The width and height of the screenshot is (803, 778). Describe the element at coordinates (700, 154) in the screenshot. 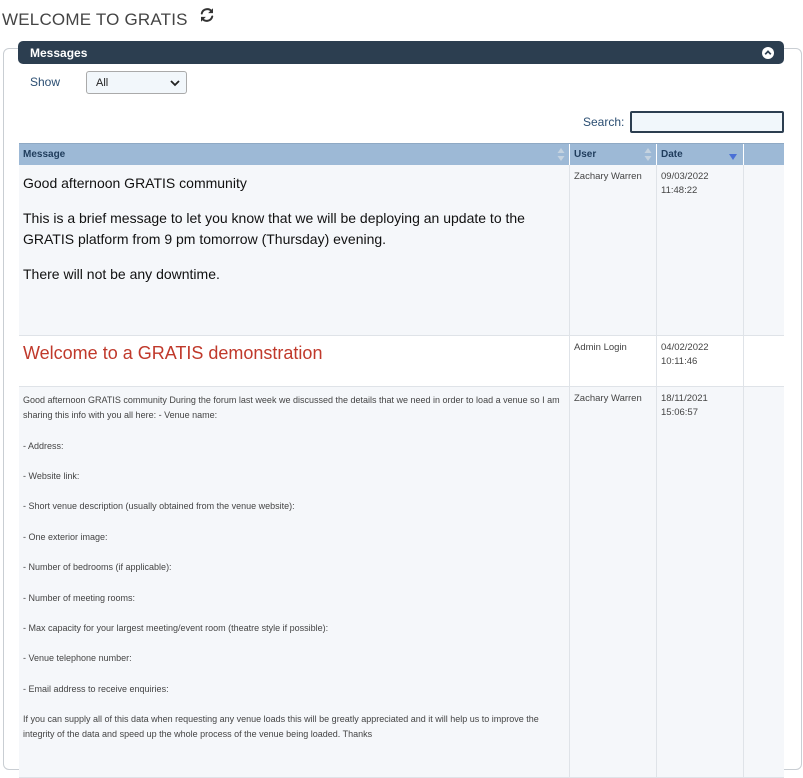

I see `column-header-date: Date` at that location.